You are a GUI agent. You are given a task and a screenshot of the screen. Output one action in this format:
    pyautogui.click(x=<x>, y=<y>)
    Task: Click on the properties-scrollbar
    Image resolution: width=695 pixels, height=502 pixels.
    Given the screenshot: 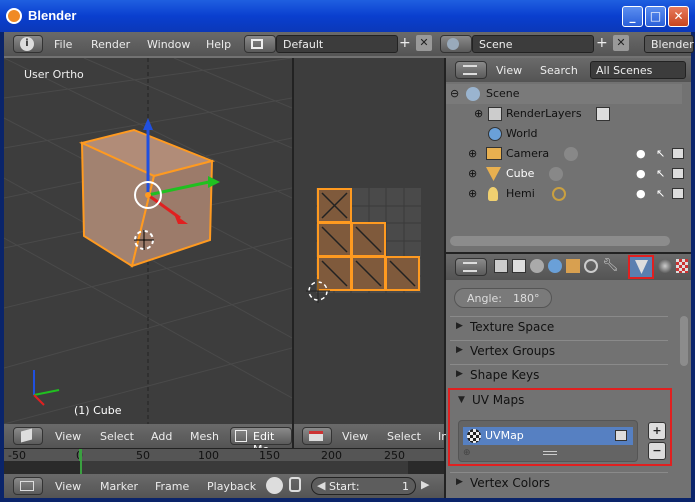 What is the action you would take?
    pyautogui.click(x=684, y=341)
    